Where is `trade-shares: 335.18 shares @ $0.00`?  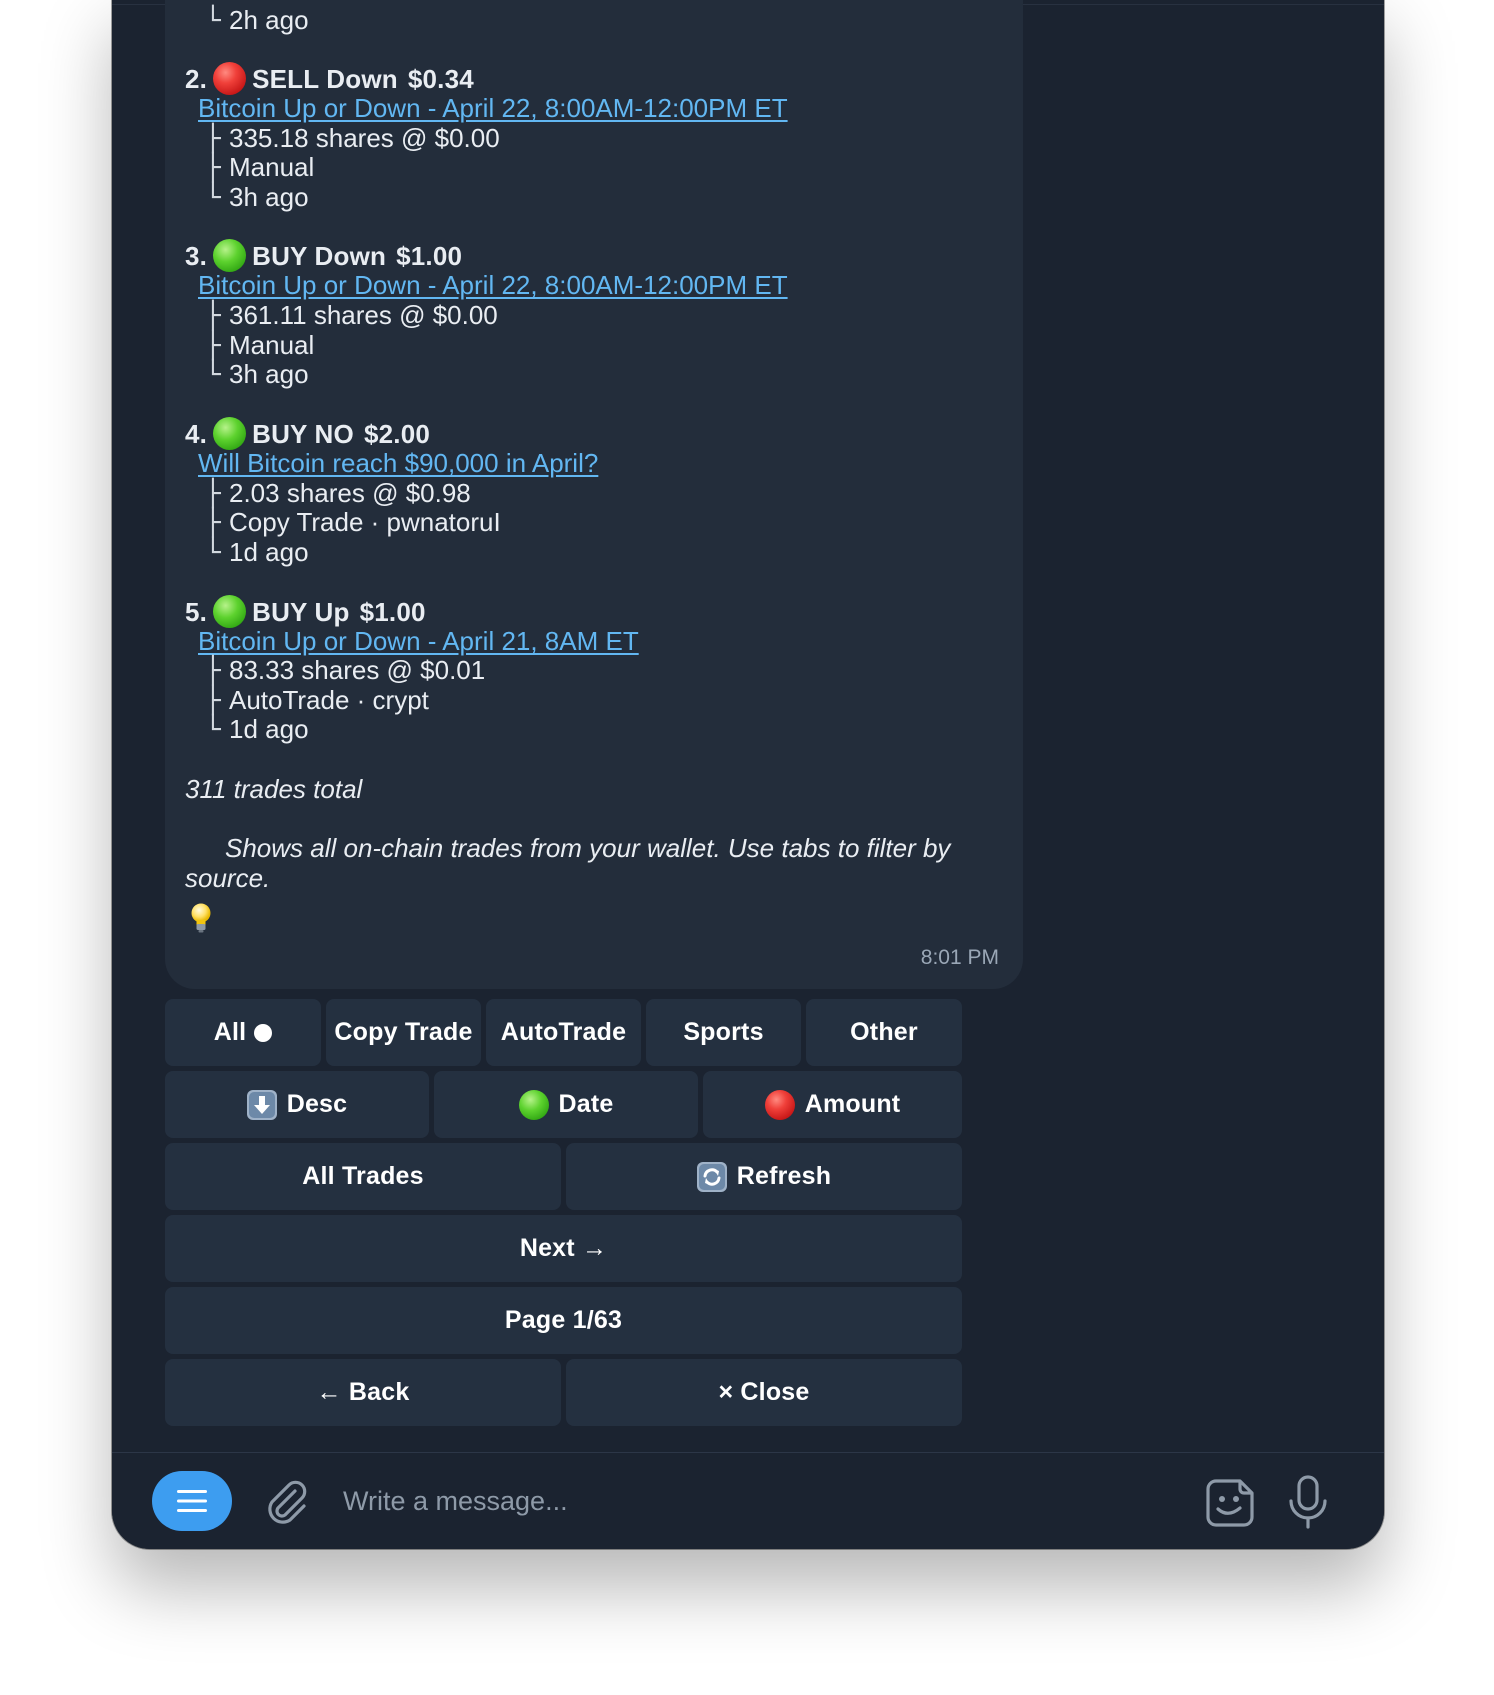 trade-shares: 335.18 shares @ $0.00 is located at coordinates (364, 138).